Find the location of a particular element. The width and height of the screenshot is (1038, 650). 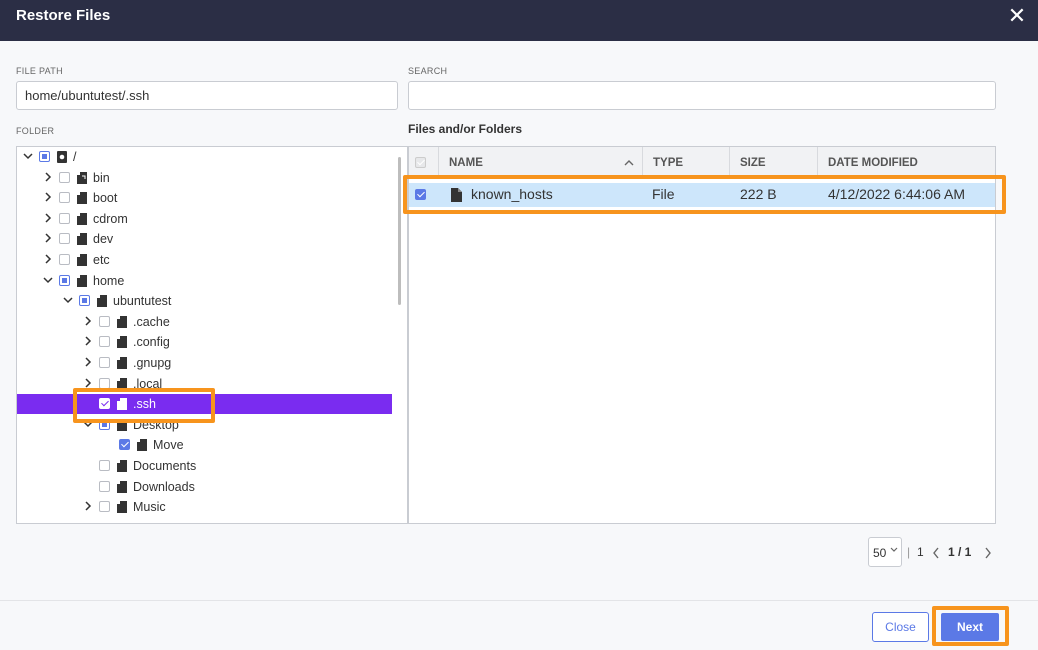

row-size: 222 B is located at coordinates (758, 194).